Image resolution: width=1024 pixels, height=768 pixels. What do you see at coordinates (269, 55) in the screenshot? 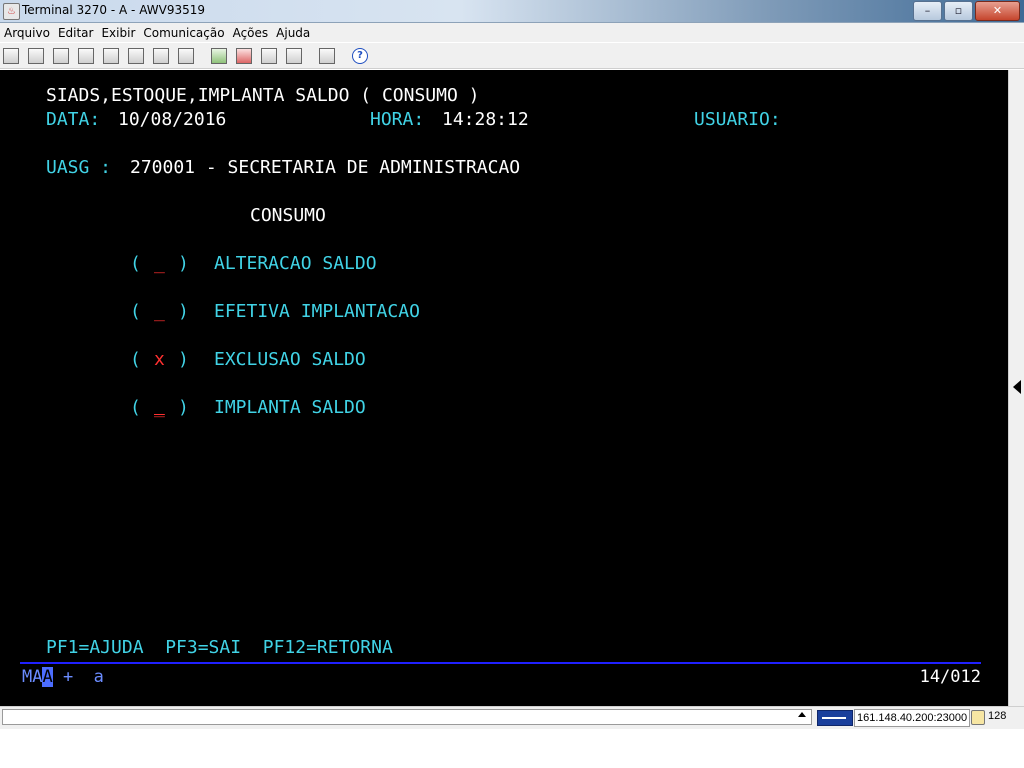
I see `connect-icon` at bounding box center [269, 55].